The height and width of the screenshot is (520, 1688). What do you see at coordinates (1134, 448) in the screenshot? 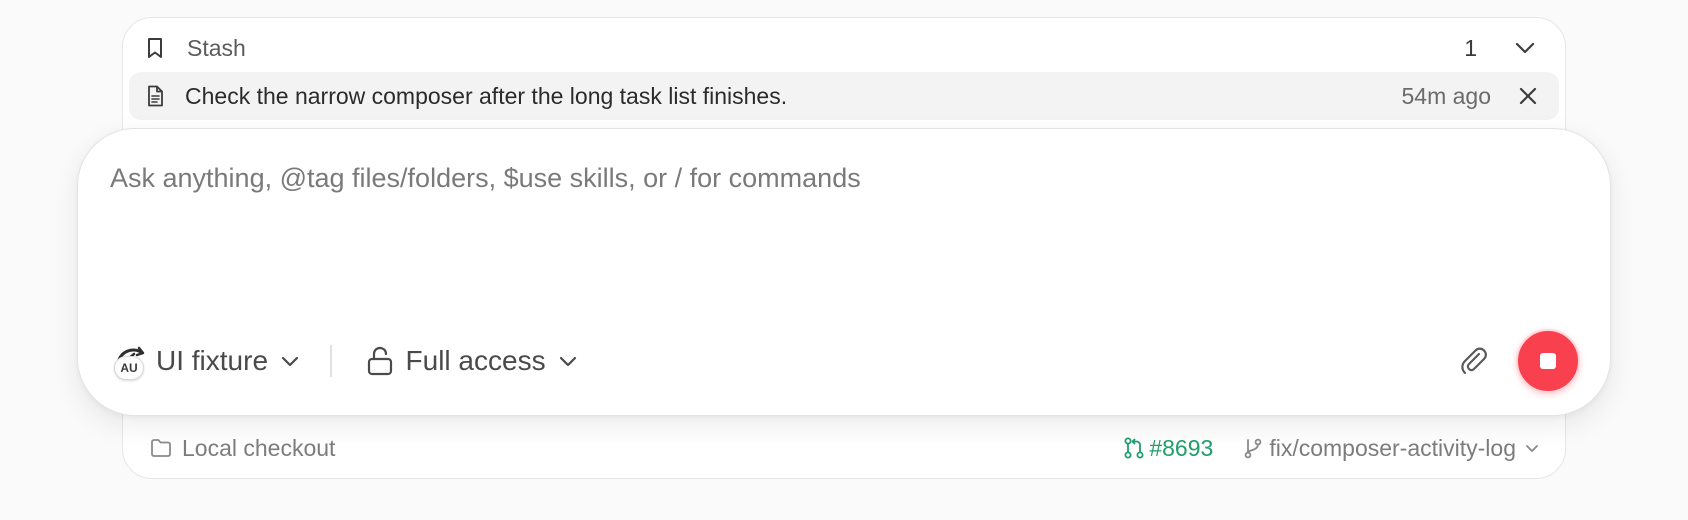
I see `pull-request-icon` at bounding box center [1134, 448].